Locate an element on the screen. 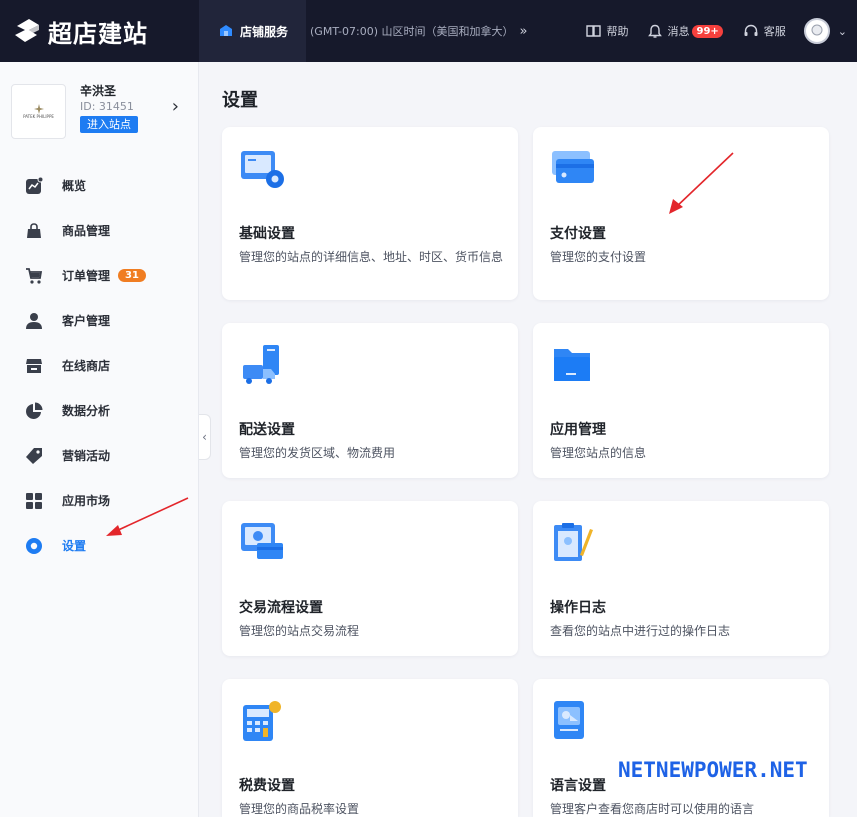 The width and height of the screenshot is (857, 817). payment-card-icon is located at coordinates (573, 167).